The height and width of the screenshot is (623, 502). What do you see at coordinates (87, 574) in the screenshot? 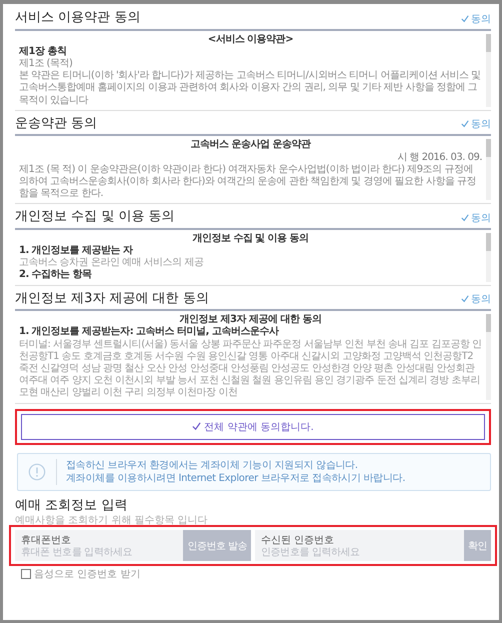
I see `checkbox-label: 음성으로 인증번호 받기` at bounding box center [87, 574].